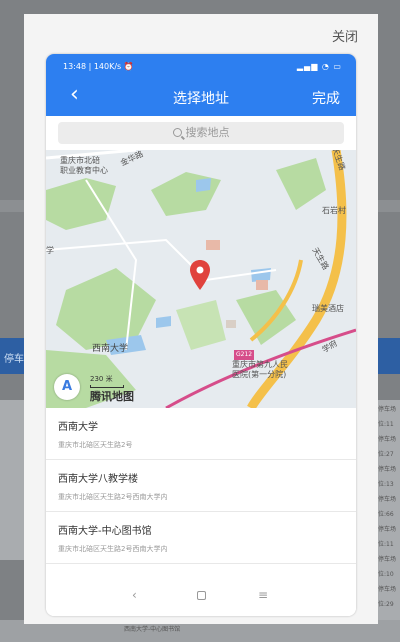 The height and width of the screenshot is (642, 400). Describe the element at coordinates (326, 98) in the screenshot. I see `done-button: 完成` at that location.